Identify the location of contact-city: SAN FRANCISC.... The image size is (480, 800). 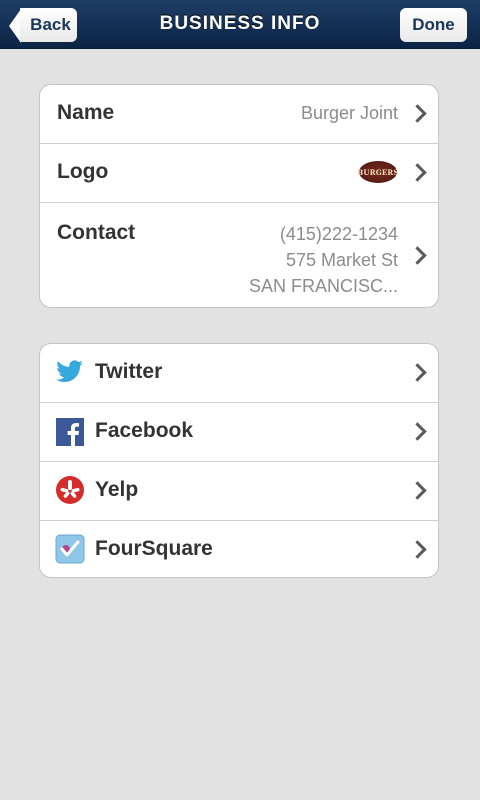
(323, 286).